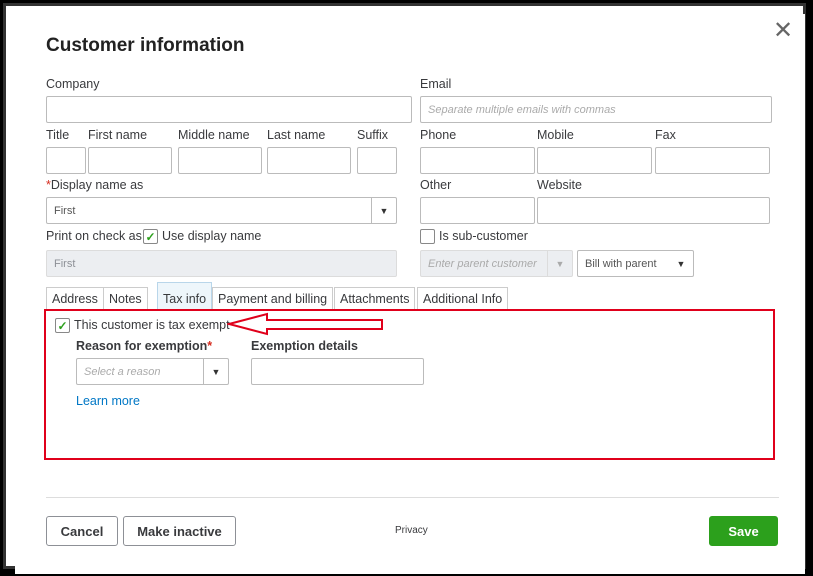 This screenshot has width=813, height=576. I want to click on tab-payment-and-billing: Payment and billing, so click(273, 298).